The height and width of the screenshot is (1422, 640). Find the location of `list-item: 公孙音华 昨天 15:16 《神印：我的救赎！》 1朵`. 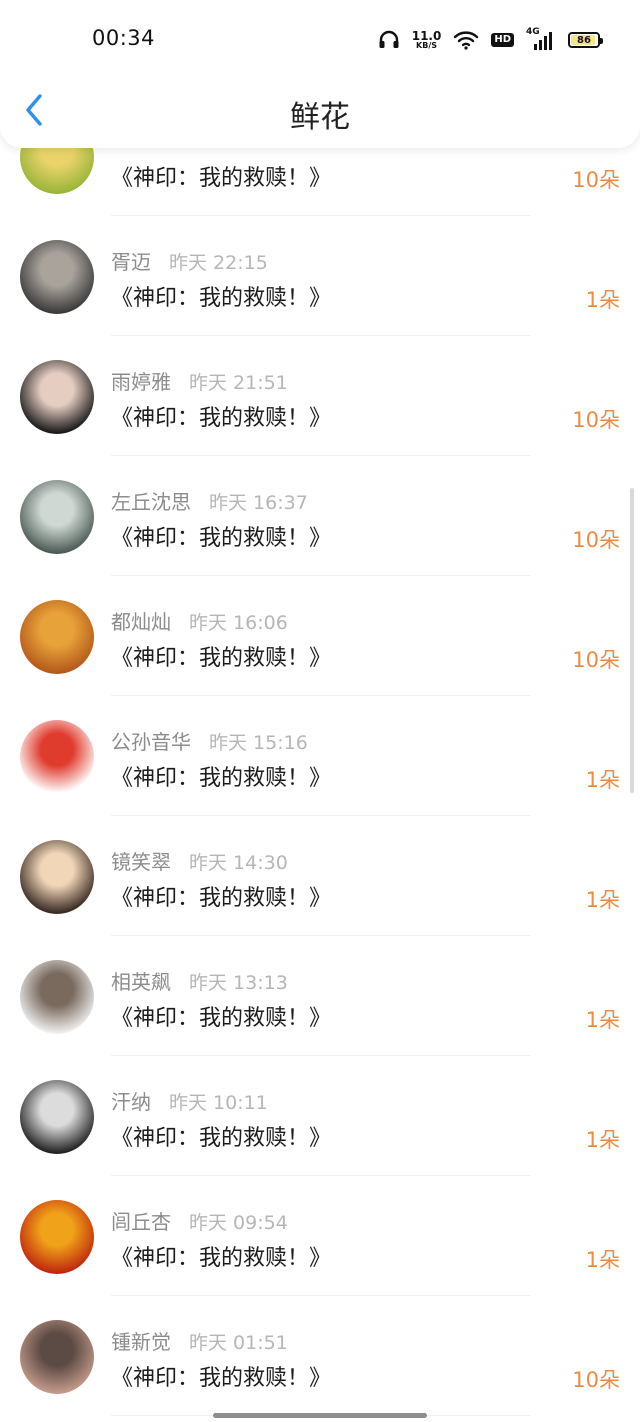

list-item: 公孙音华 昨天 15:16 《神印：我的救赎！》 1朵 is located at coordinates (320, 756).